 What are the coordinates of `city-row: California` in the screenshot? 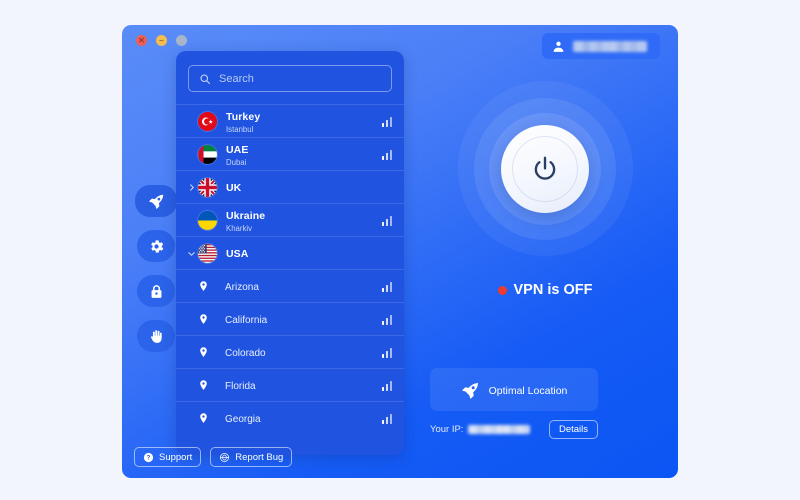 It's located at (290, 318).